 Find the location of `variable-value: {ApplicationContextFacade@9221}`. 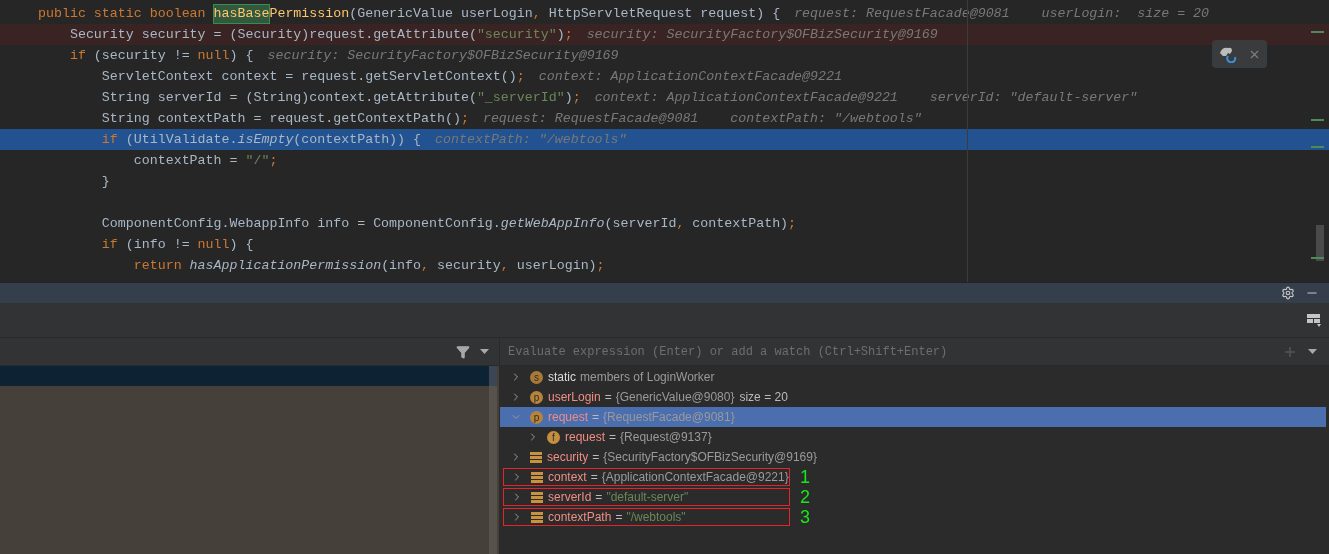

variable-value: {ApplicationContextFacade@9221} is located at coordinates (695, 477).